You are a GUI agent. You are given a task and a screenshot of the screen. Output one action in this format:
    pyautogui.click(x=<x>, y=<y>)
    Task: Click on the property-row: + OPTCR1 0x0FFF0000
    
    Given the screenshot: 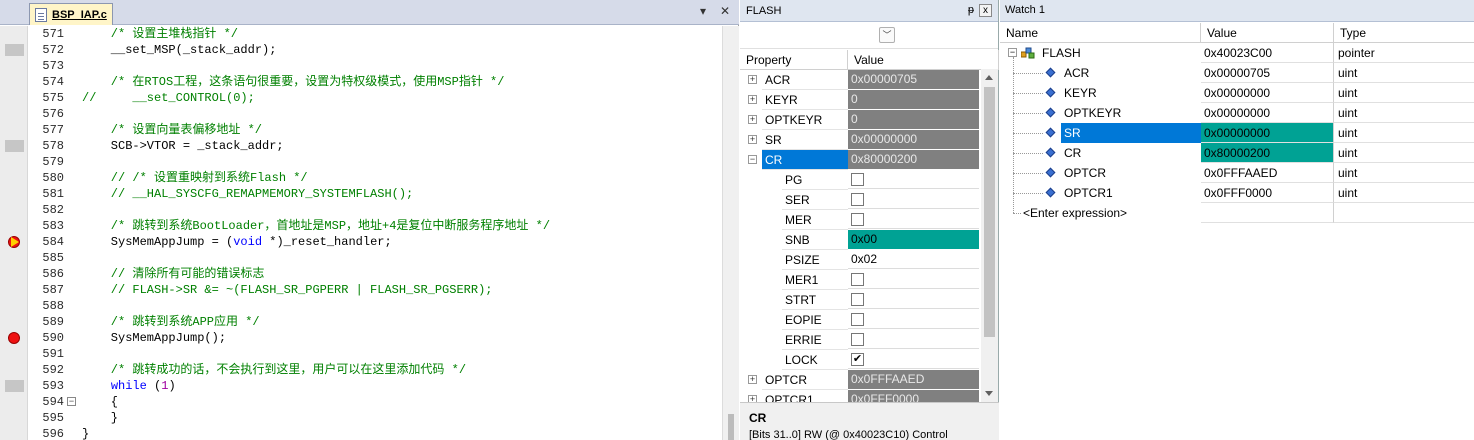 What is the action you would take?
    pyautogui.click(x=860, y=396)
    